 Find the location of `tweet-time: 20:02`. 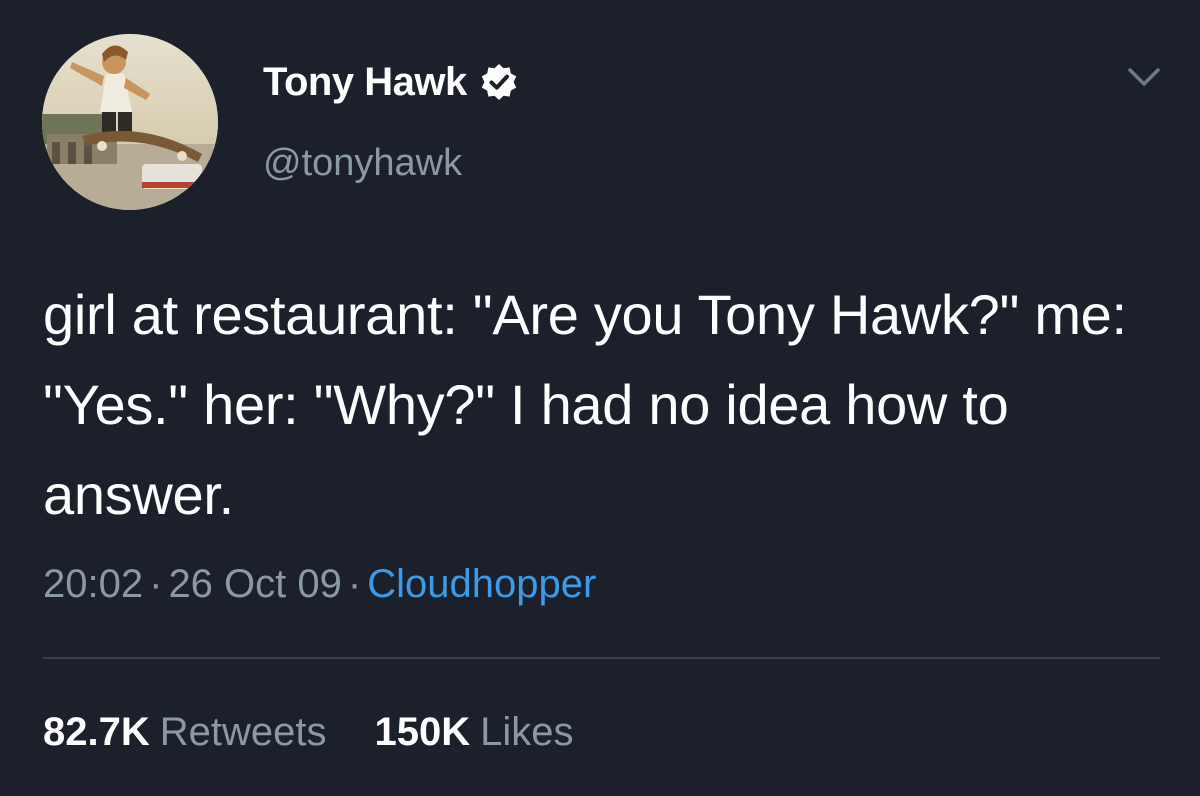

tweet-time: 20:02 is located at coordinates (93, 584).